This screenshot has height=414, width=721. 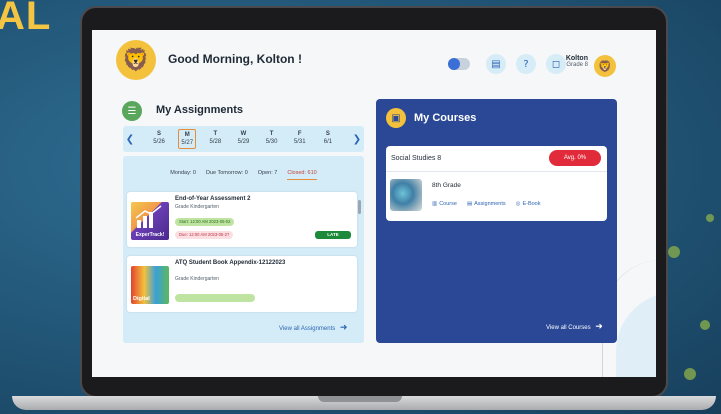 What do you see at coordinates (215, 142) in the screenshot?
I see `calendar-day-date: 5/28` at bounding box center [215, 142].